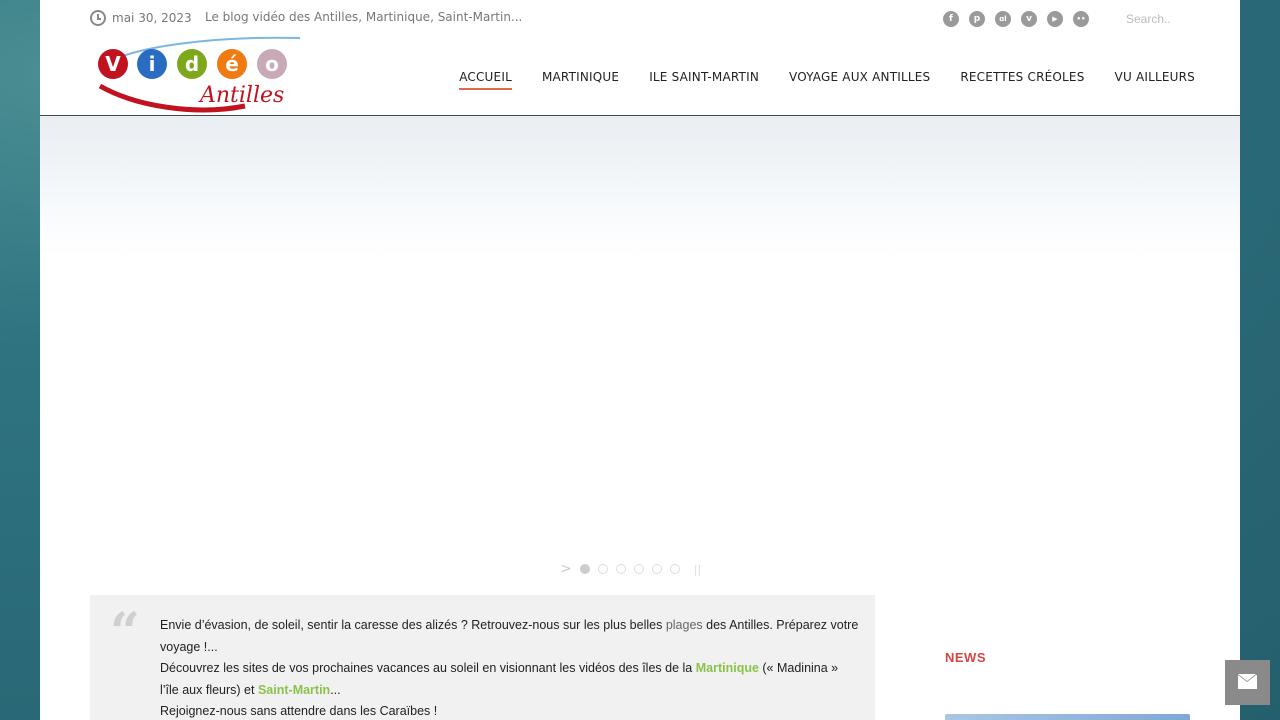  What do you see at coordinates (1016, 19) in the screenshot?
I see `social-links: f p ɑl v ▶ ••` at bounding box center [1016, 19].